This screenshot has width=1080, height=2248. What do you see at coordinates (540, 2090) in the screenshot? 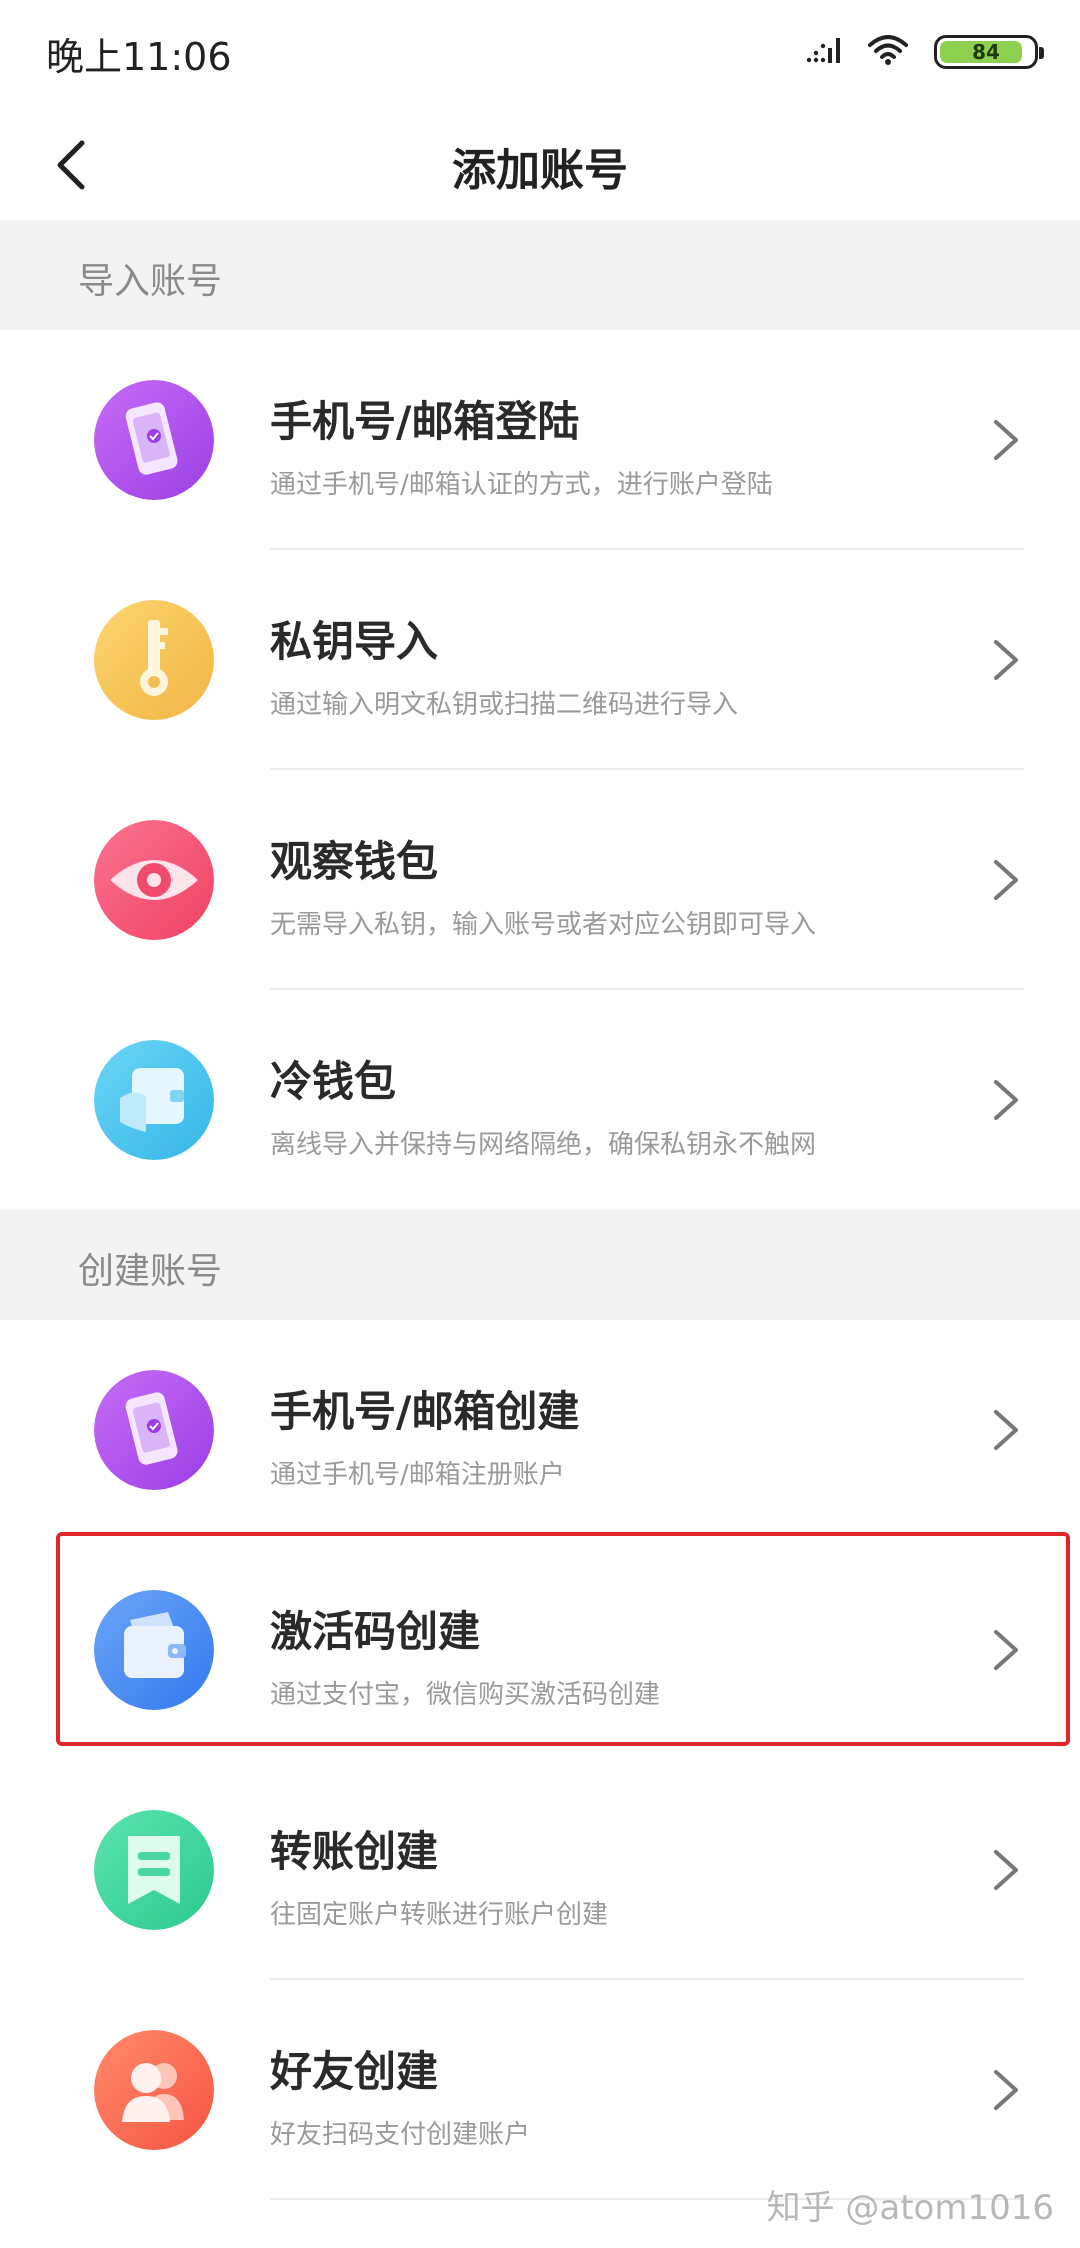
I see `list-item-friend-create: 好友创建 好友扫码支付创建账户` at bounding box center [540, 2090].